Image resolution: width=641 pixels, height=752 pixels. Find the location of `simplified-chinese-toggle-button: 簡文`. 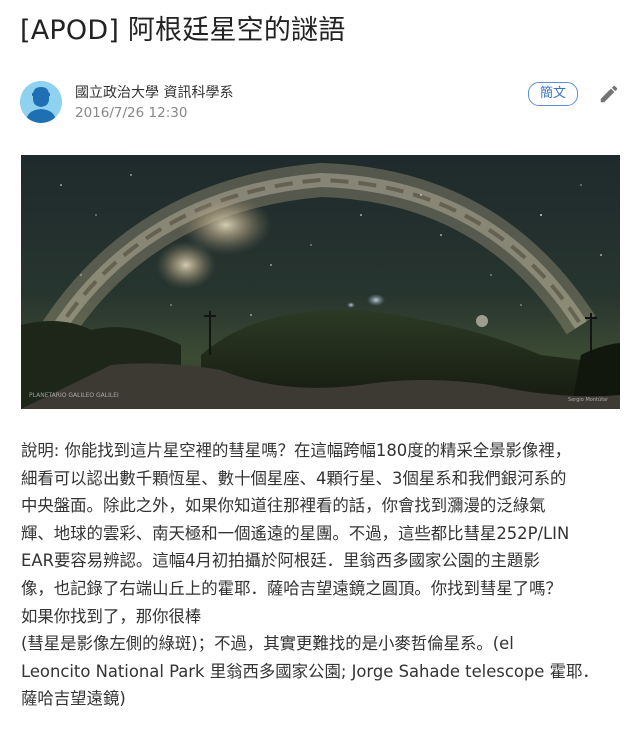

simplified-chinese-toggle-button: 簡文 is located at coordinates (553, 94).